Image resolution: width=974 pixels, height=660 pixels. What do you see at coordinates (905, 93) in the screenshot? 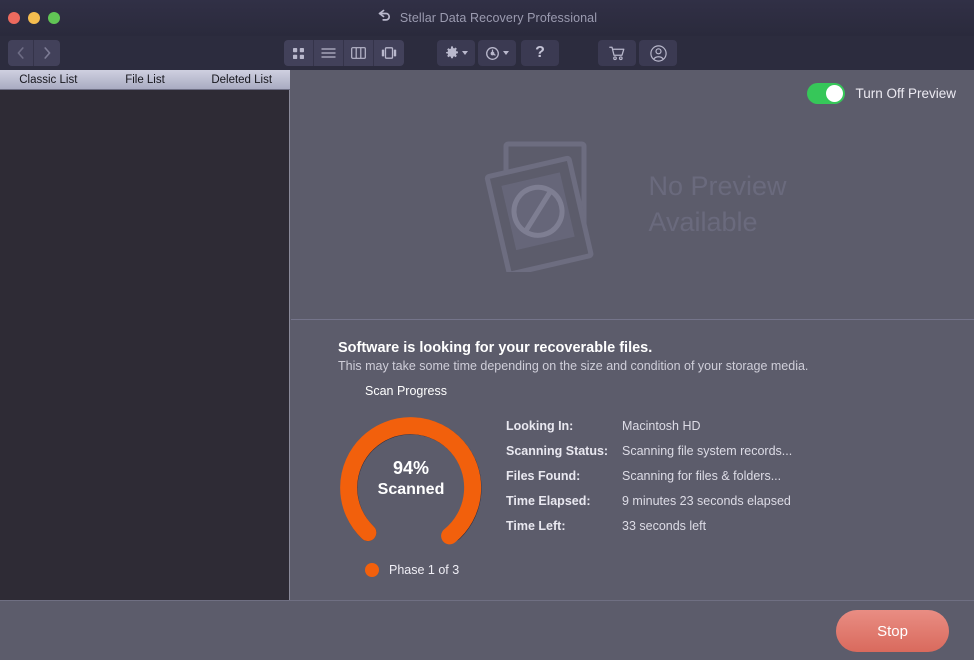
I see `preview-toggle-label: Turn Off Preview` at bounding box center [905, 93].